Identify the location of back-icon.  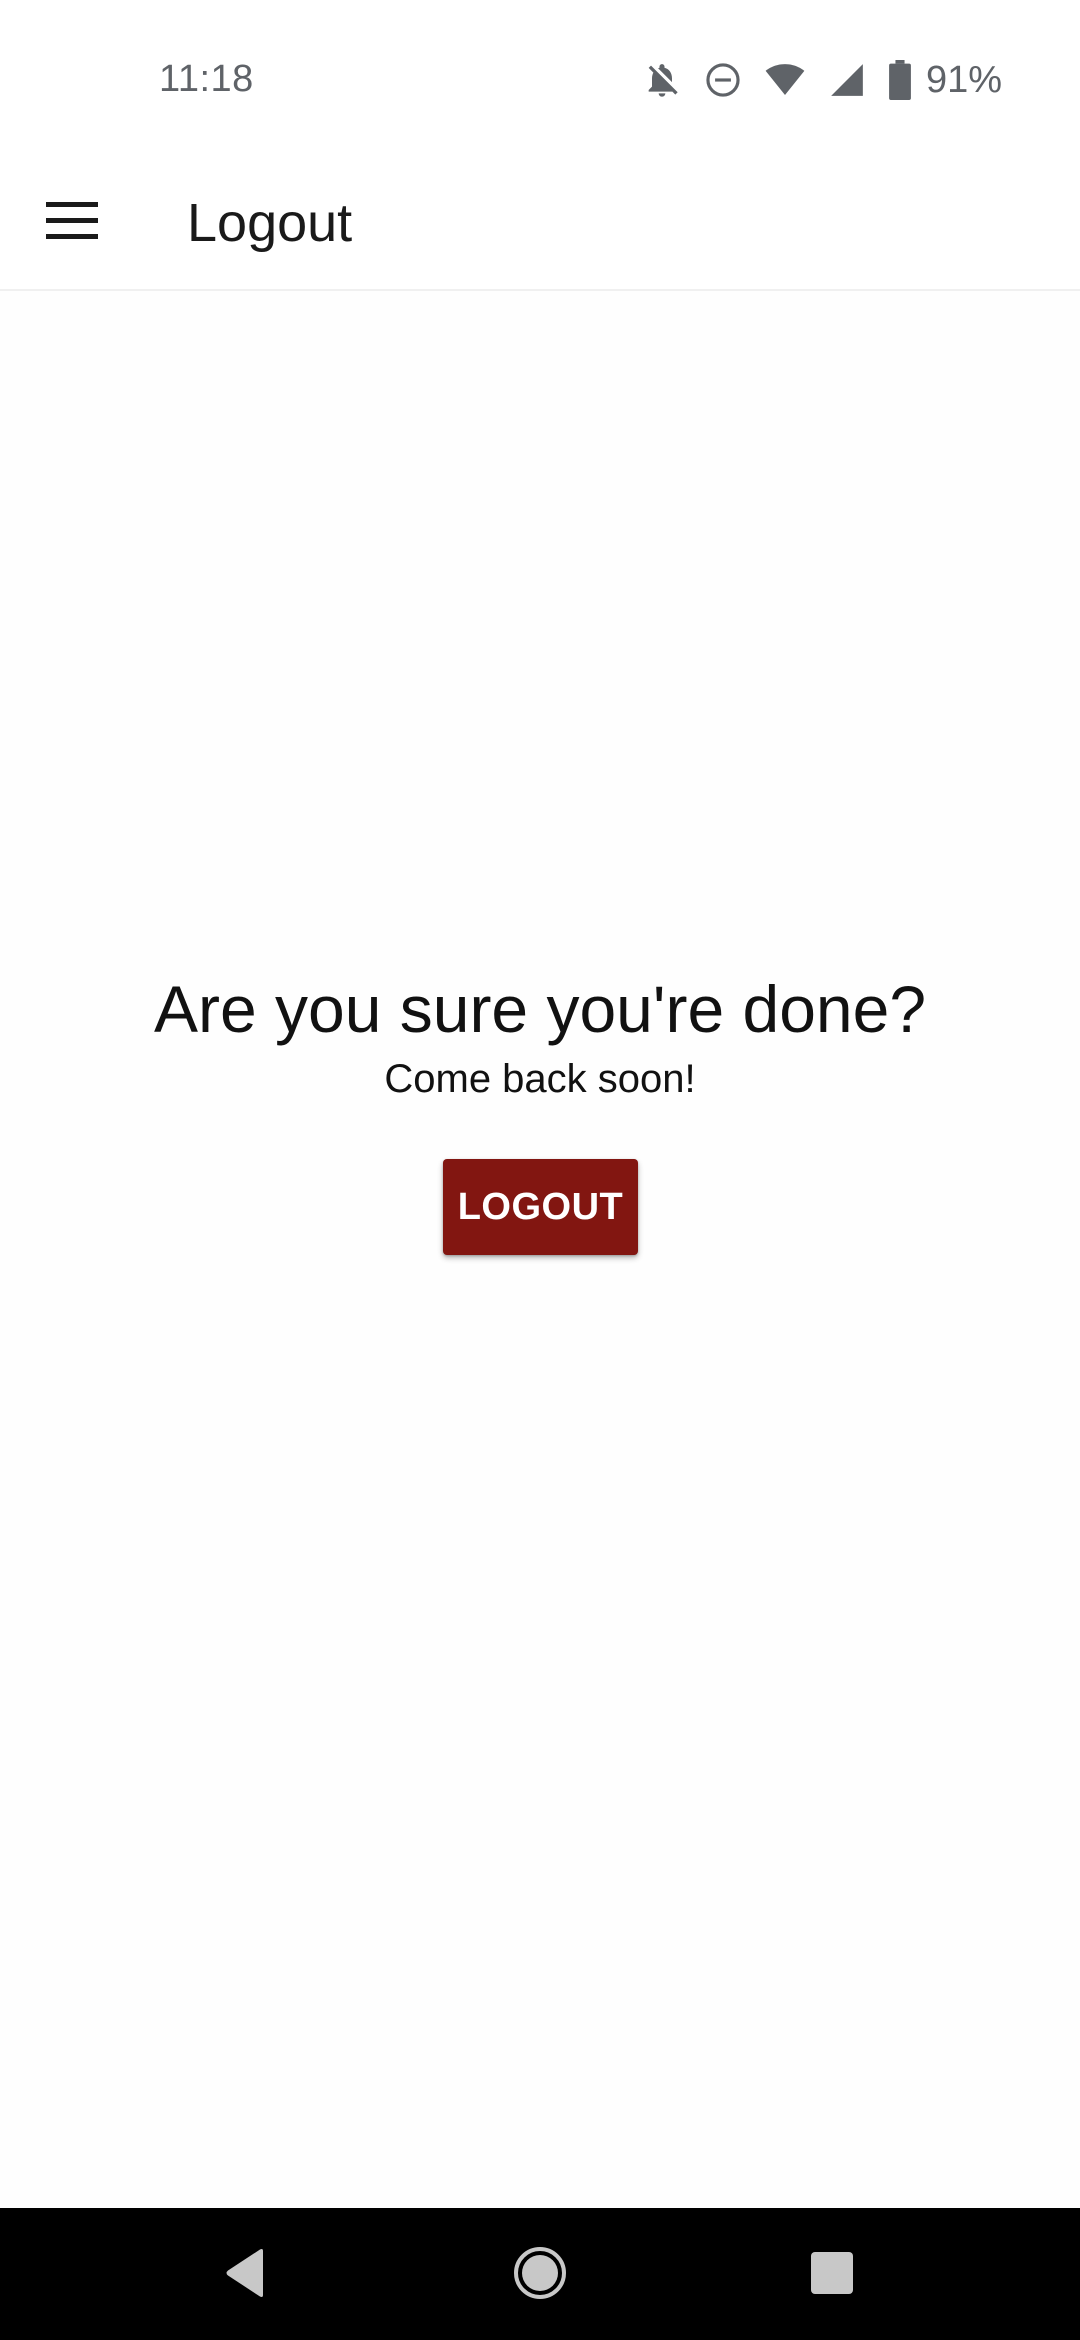
(245, 2275).